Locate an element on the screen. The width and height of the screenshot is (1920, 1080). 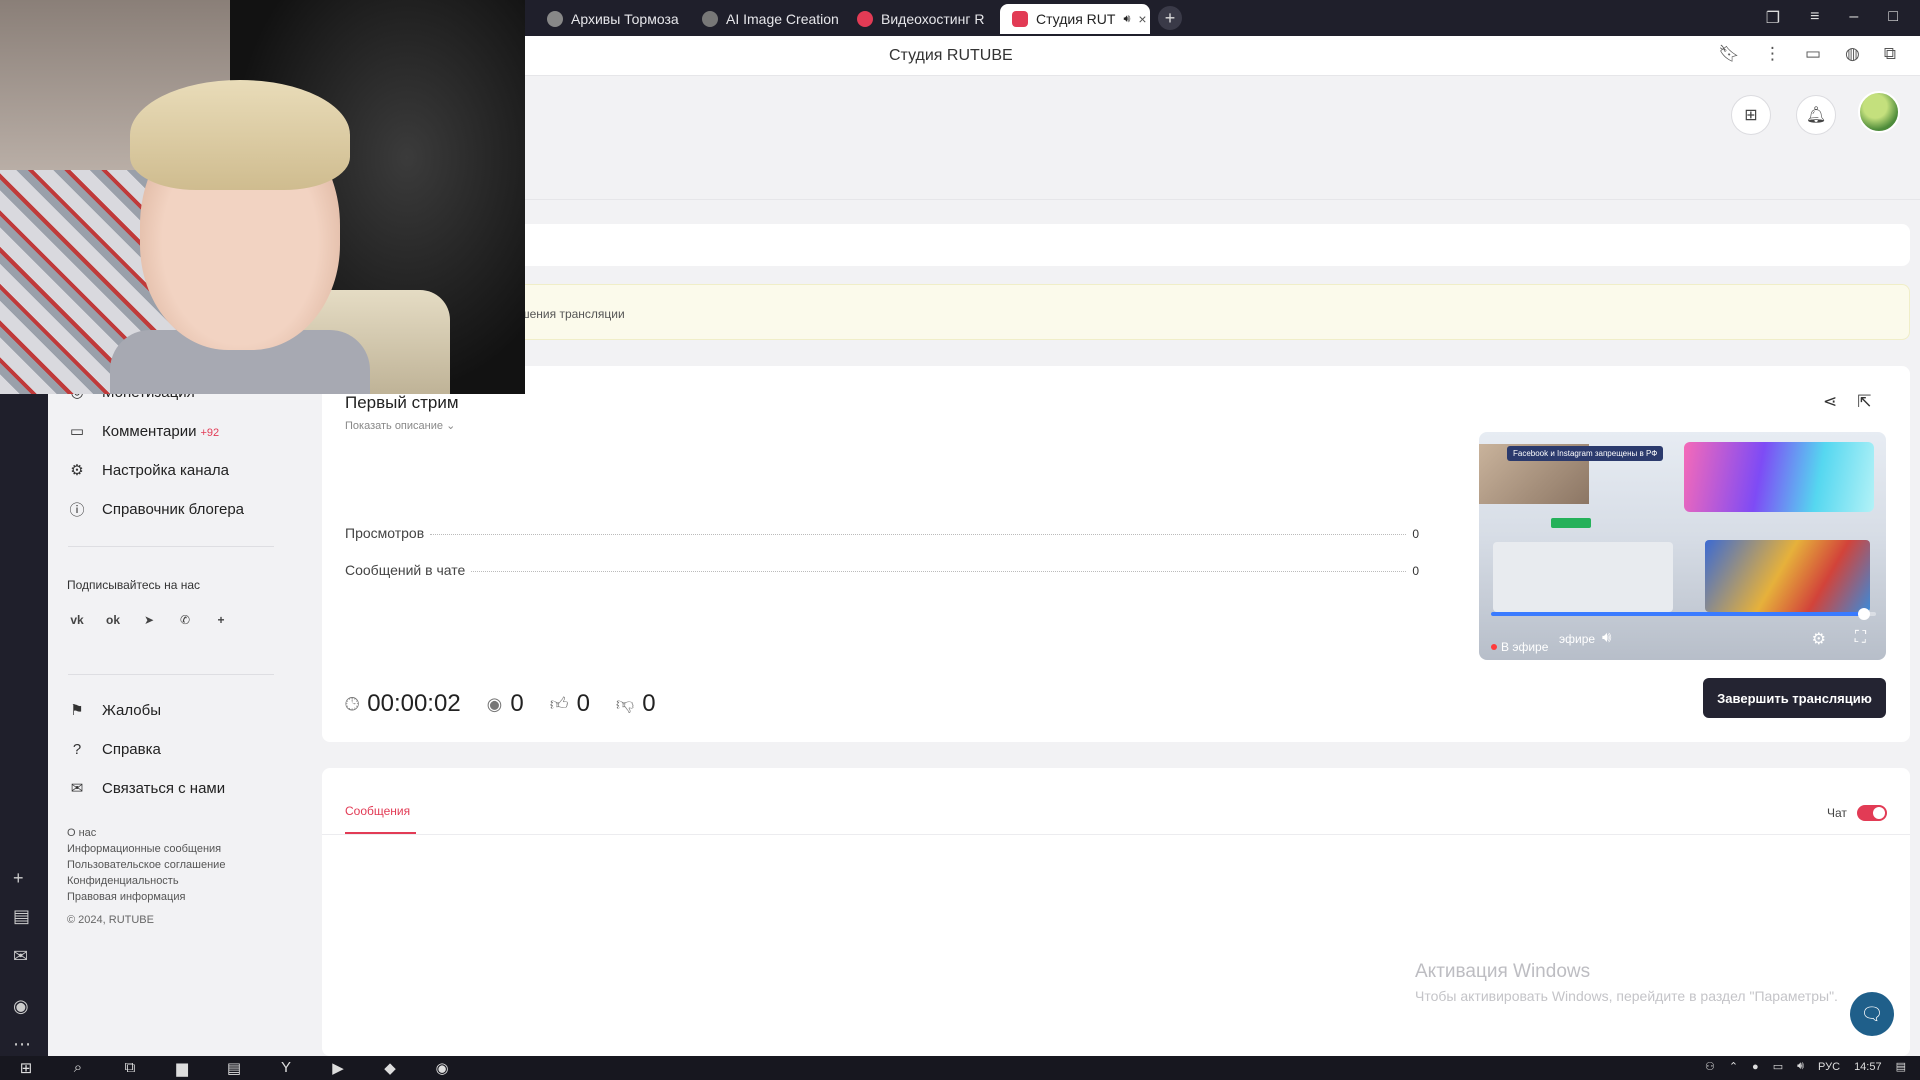
browser-tab: Видеохостинг R is located at coordinates (922, 19).